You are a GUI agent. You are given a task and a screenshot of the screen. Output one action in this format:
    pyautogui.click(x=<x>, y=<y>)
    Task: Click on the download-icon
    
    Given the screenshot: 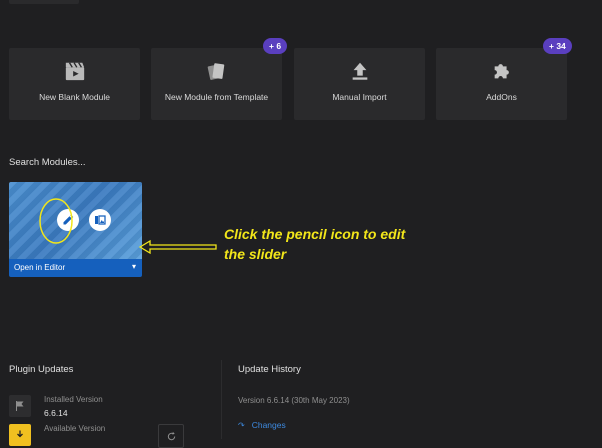 What is the action you would take?
    pyautogui.click(x=20, y=434)
    